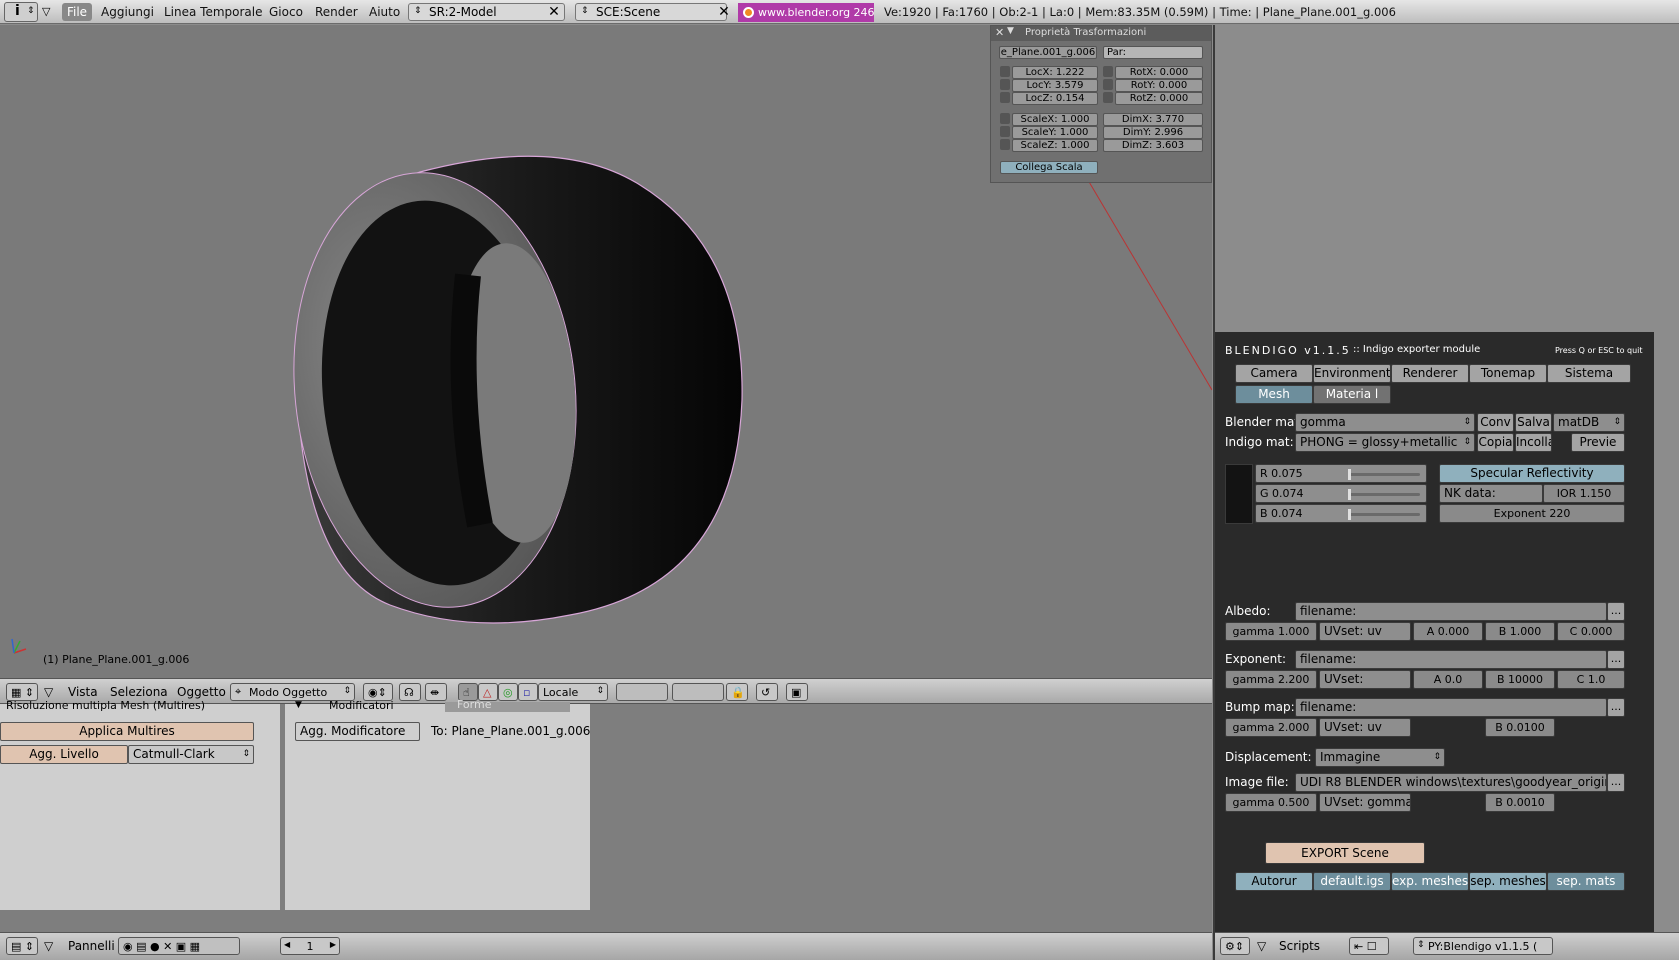  What do you see at coordinates (1352, 394) in the screenshot?
I see `tab-material: Materia l` at bounding box center [1352, 394].